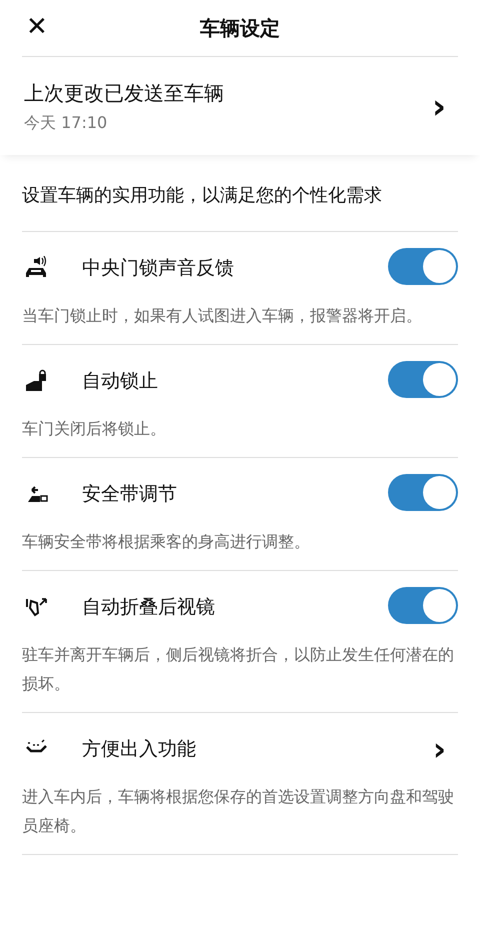  I want to click on screen-title: 车辆设定, so click(240, 28).